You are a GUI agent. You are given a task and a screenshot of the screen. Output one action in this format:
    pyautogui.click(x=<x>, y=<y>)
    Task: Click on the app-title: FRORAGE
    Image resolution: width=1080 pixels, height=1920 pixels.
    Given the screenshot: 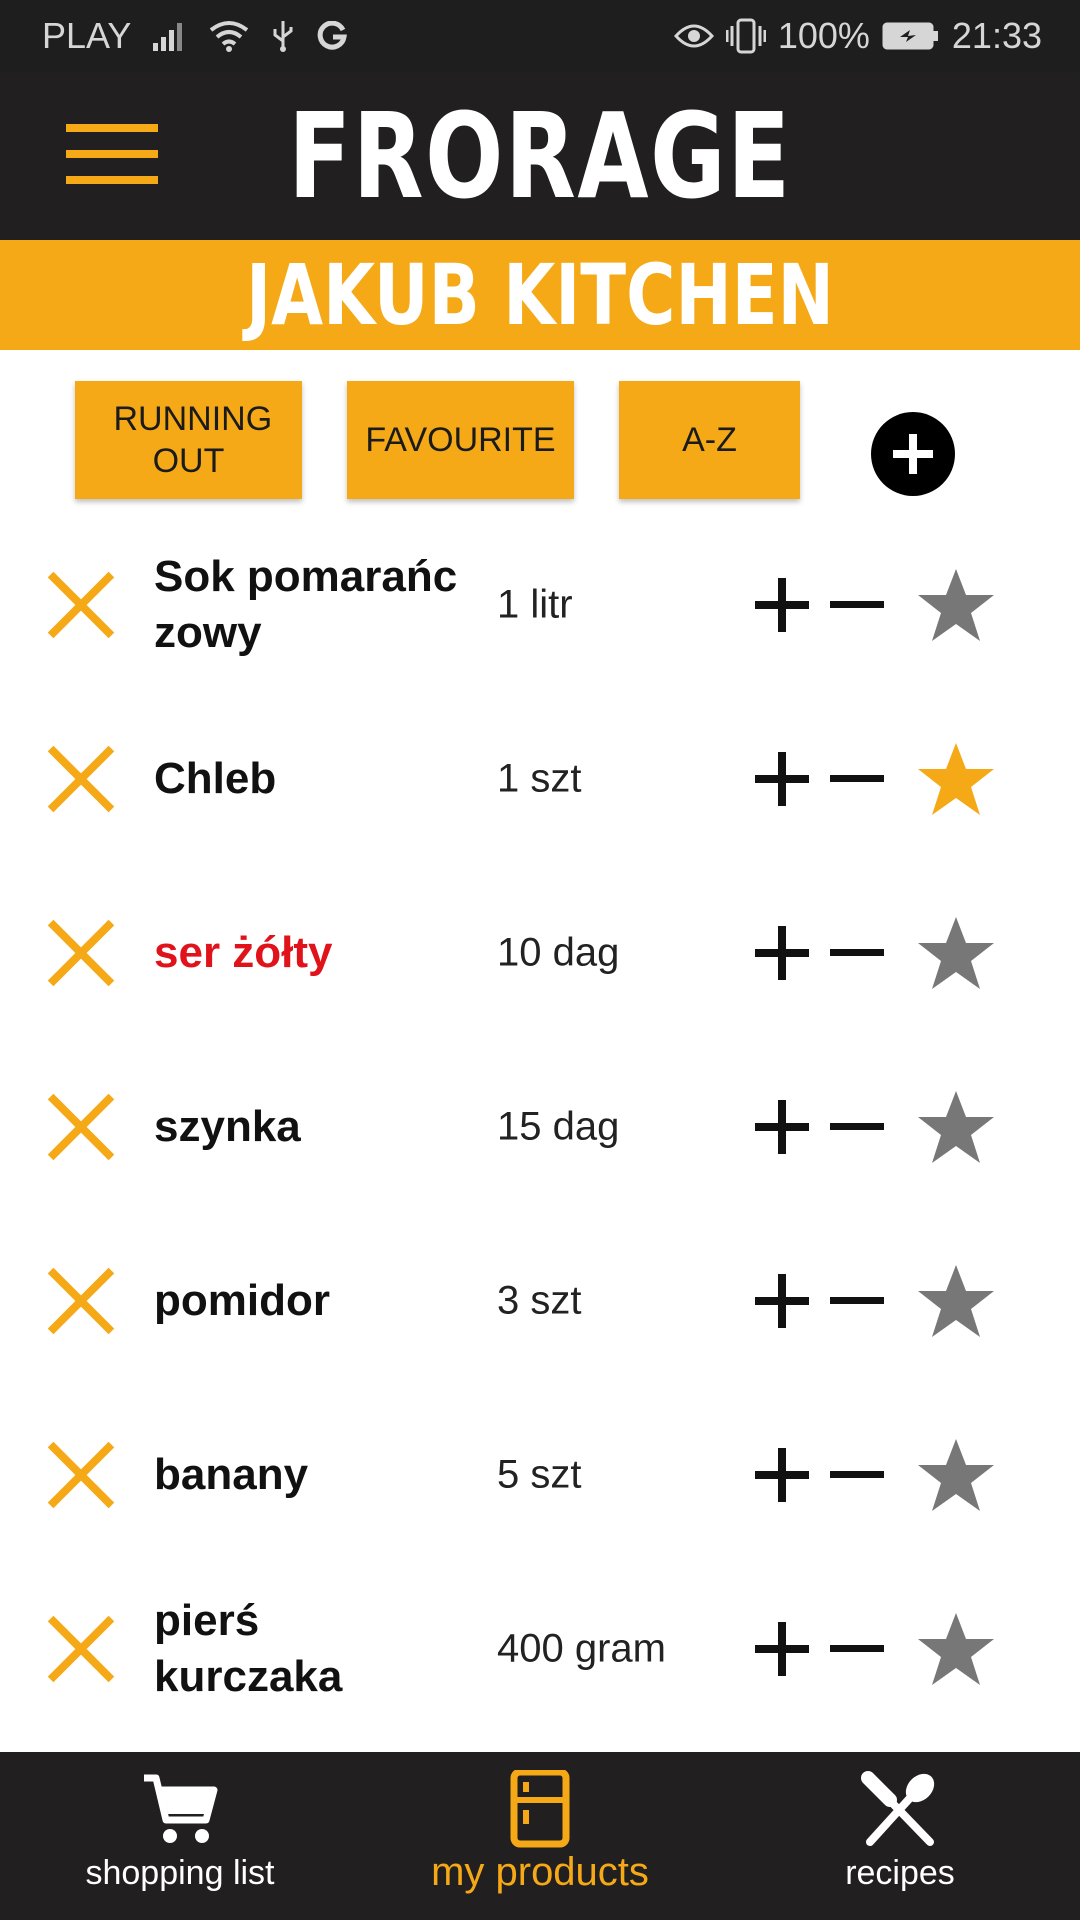 What is the action you would take?
    pyautogui.click(x=540, y=156)
    